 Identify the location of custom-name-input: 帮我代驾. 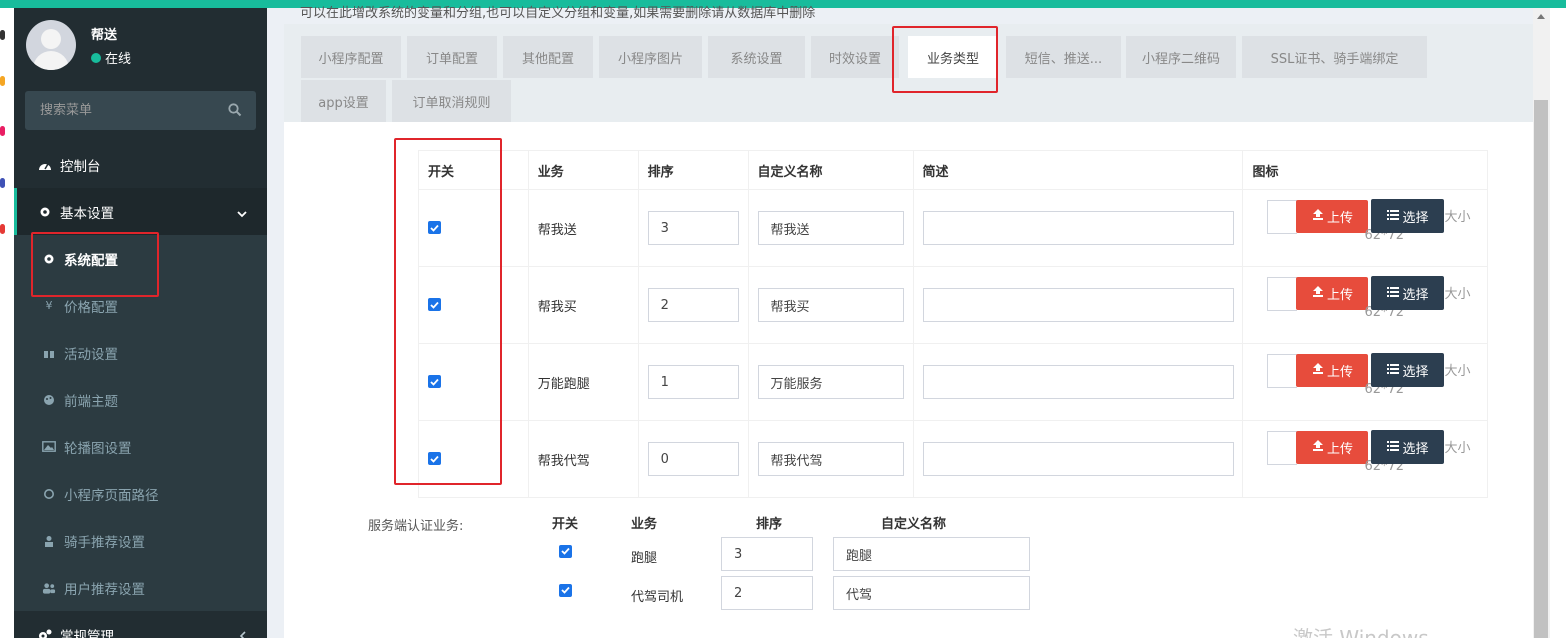
(830, 459).